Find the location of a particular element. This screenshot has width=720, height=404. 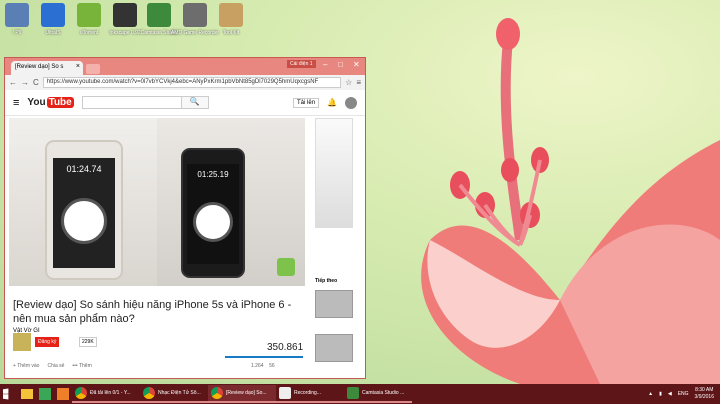

tab-strip: [Review dạo] So s × Cái điện 1 – □ ✕ is located at coordinates (185, 66).